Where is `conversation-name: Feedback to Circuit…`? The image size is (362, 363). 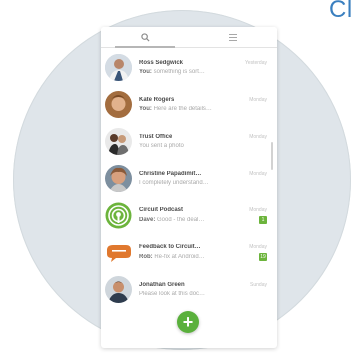
conversation-name: Feedback to Circuit… is located at coordinates (170, 247).